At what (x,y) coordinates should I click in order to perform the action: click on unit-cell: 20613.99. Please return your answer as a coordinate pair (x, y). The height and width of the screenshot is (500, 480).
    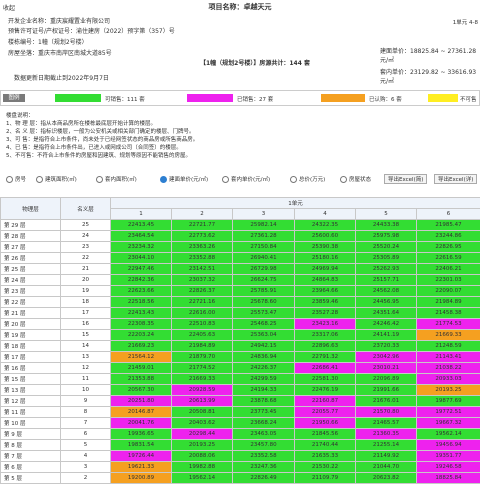
    Looking at the image, I should click on (202, 401).